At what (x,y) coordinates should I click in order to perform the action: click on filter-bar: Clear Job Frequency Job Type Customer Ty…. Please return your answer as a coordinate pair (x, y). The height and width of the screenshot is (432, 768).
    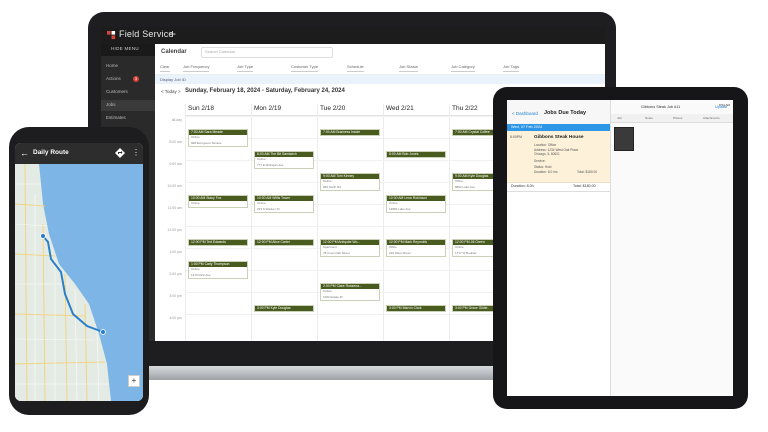
    Looking at the image, I should click on (380, 67).